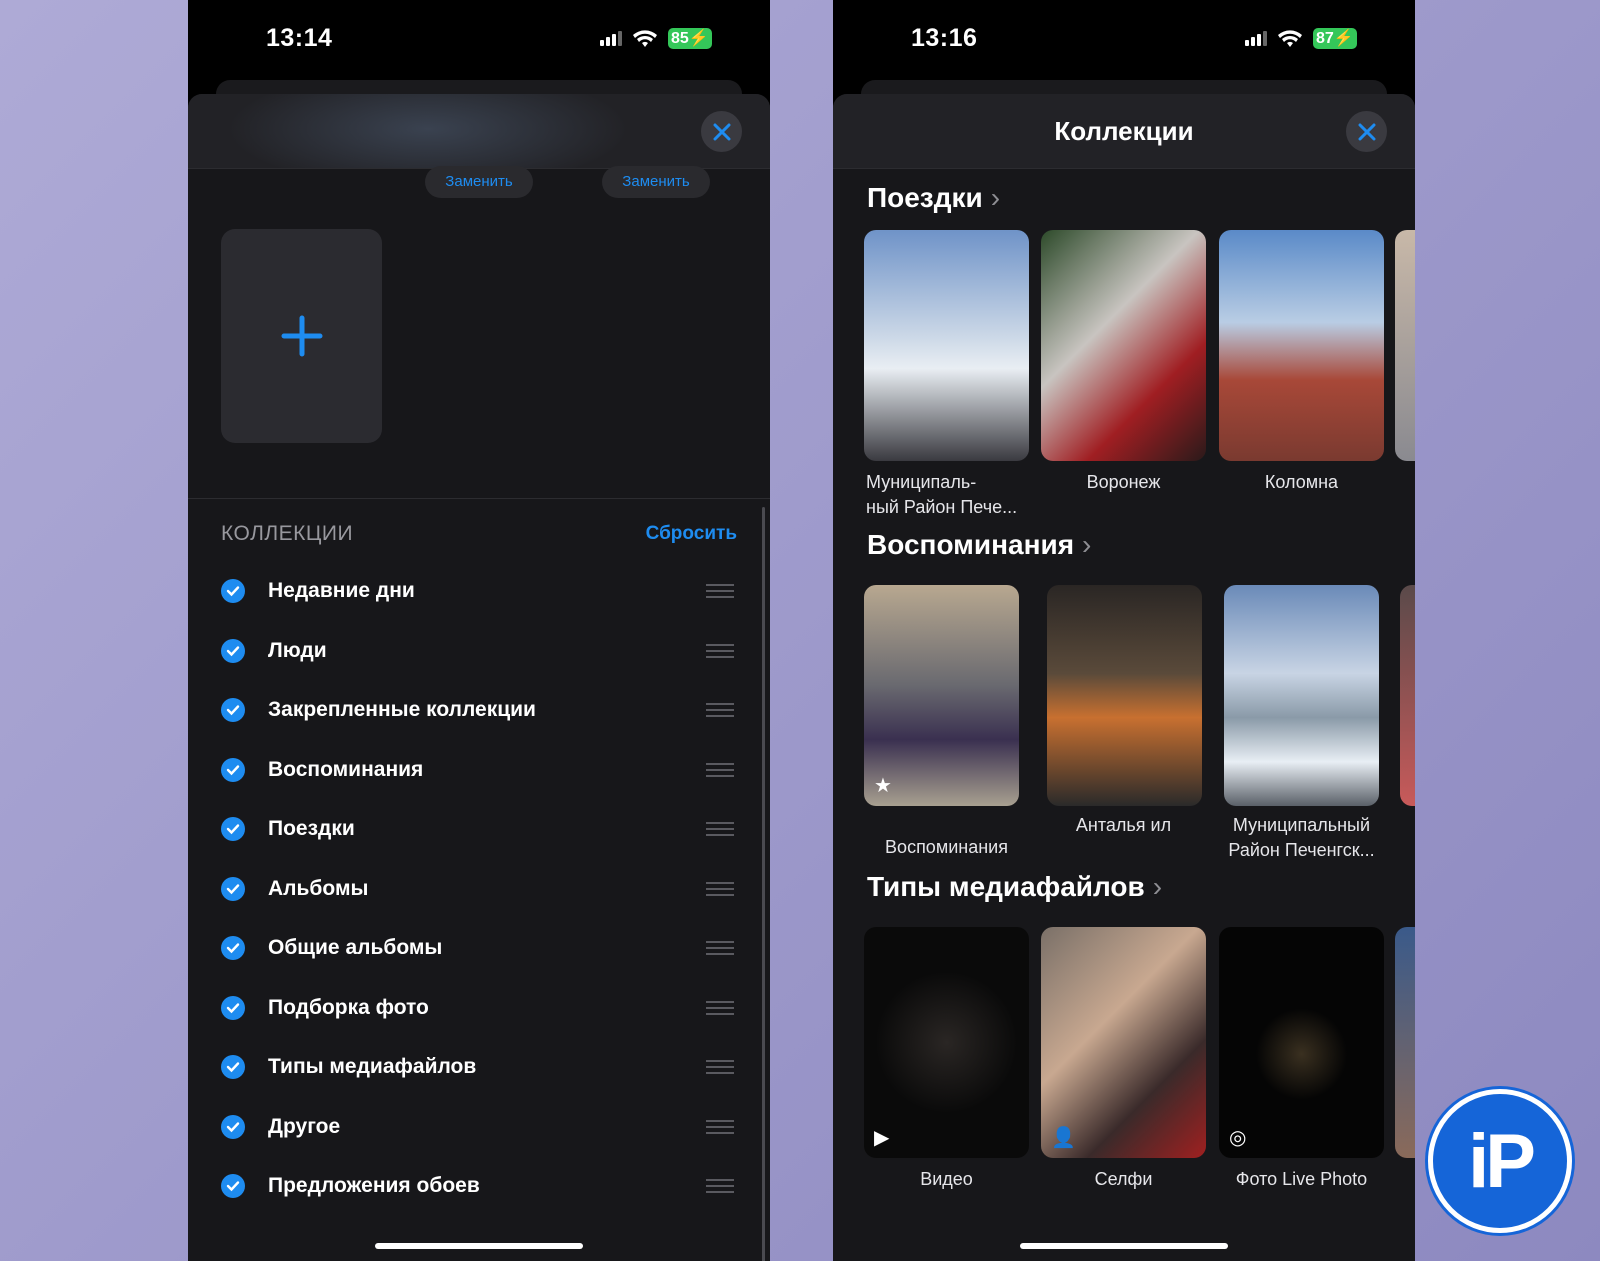 The width and height of the screenshot is (1600, 1261). I want to click on add-collection-button, so click(301, 336).